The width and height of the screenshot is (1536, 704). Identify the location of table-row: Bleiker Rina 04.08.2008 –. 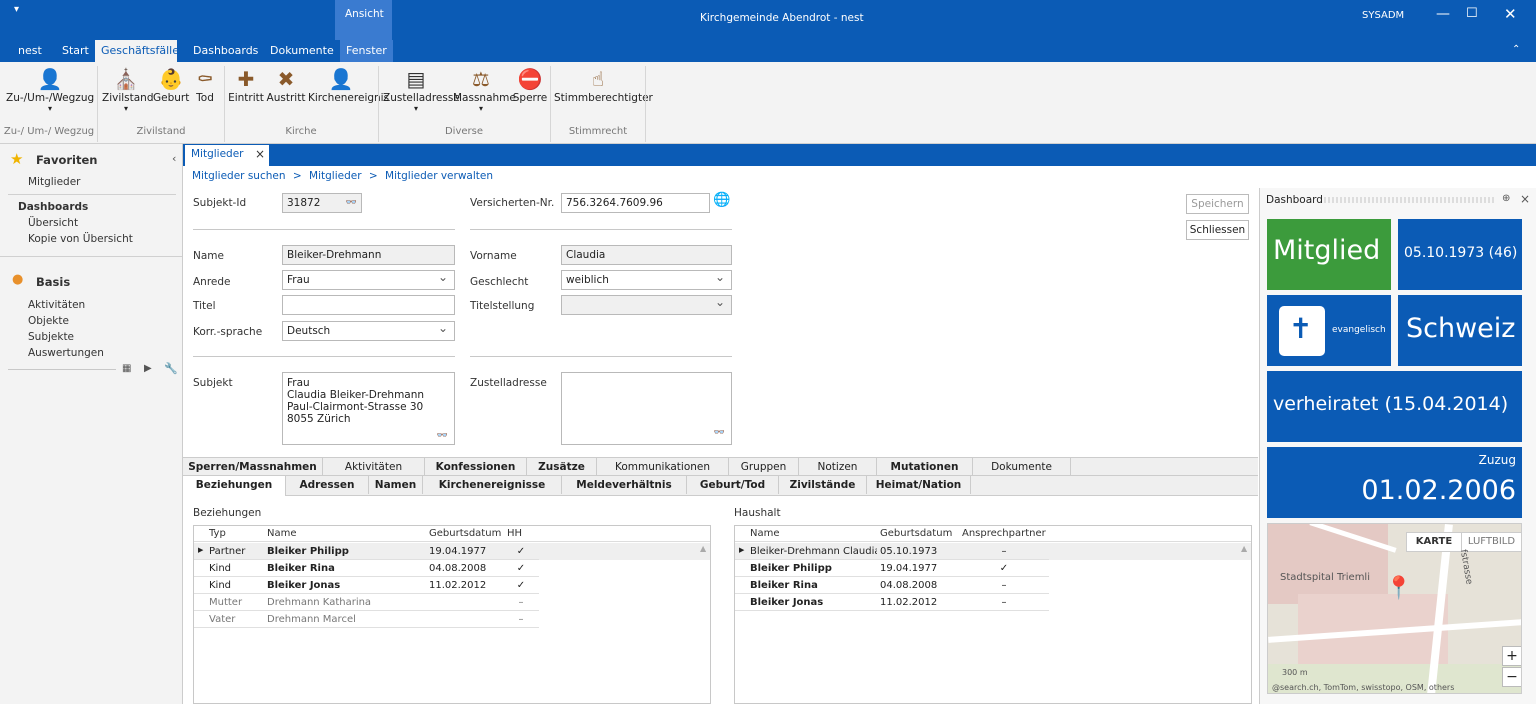
(993, 585).